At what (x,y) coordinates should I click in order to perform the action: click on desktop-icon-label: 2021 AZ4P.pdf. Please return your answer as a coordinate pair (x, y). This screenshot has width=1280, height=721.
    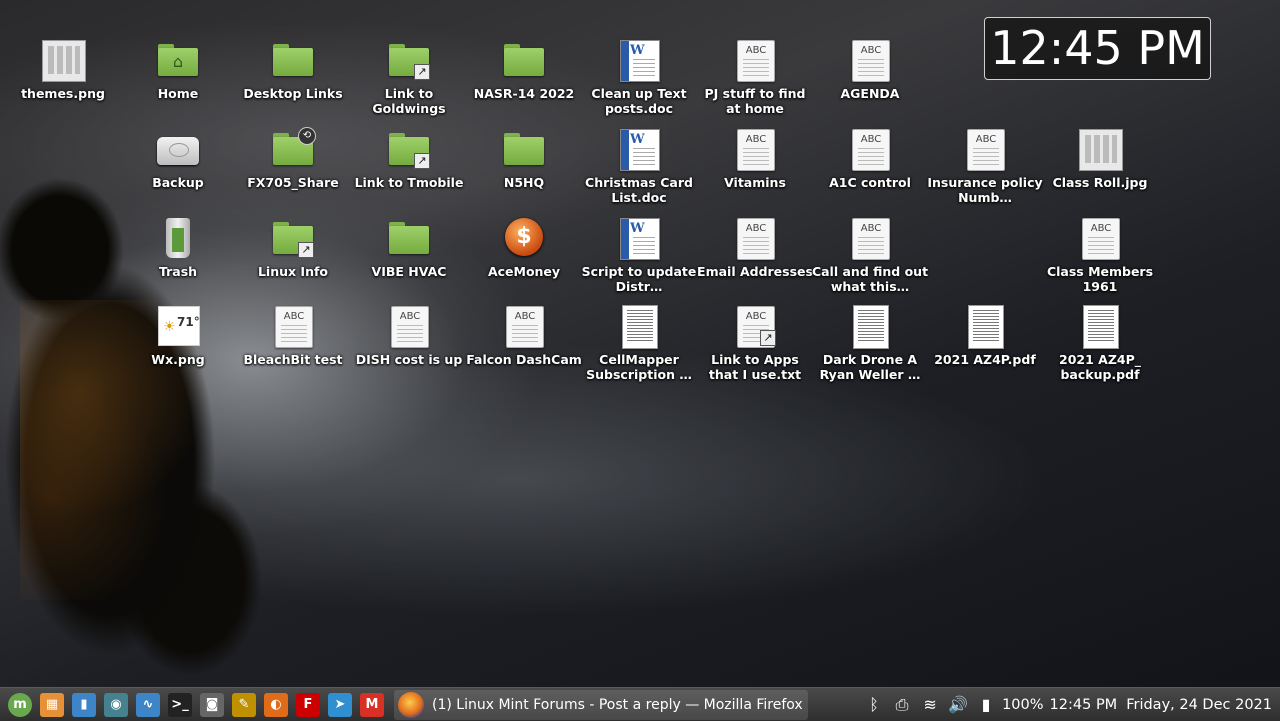
    Looking at the image, I should click on (985, 359).